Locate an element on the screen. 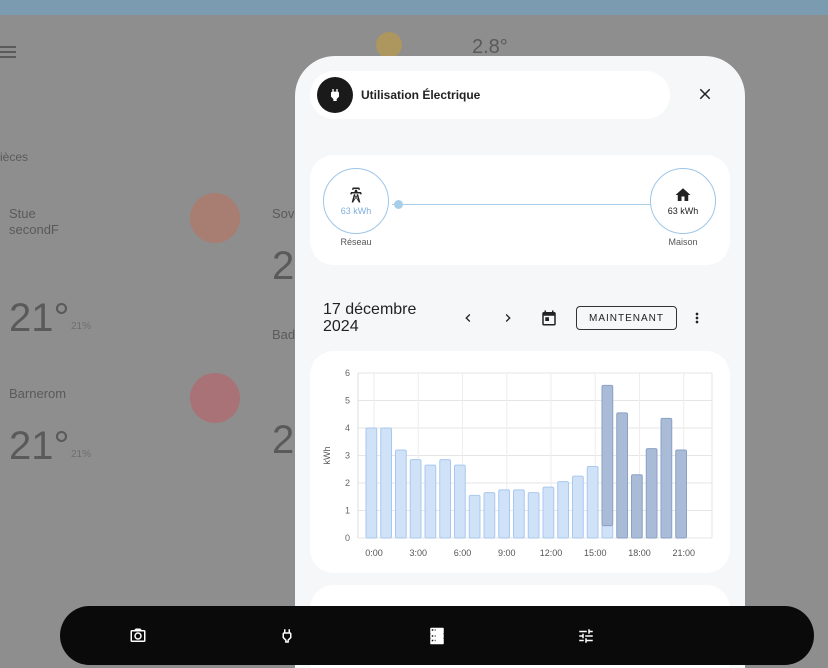 The height and width of the screenshot is (668, 828). y-tick-label: 0 is located at coordinates (347, 538).